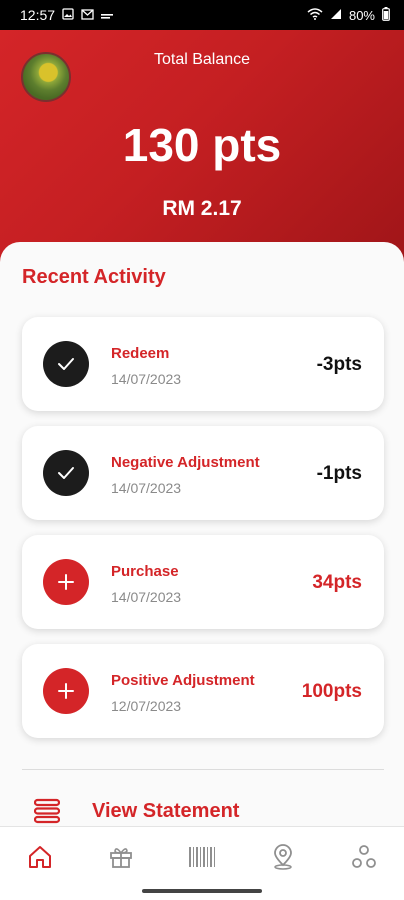 Image resolution: width=404 pixels, height=900 pixels. Describe the element at coordinates (87, 15) in the screenshot. I see `mail-icon` at that location.